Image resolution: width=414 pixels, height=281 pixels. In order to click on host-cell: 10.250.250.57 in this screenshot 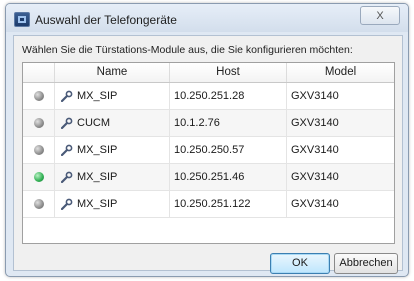, I will do `click(228, 150)`.